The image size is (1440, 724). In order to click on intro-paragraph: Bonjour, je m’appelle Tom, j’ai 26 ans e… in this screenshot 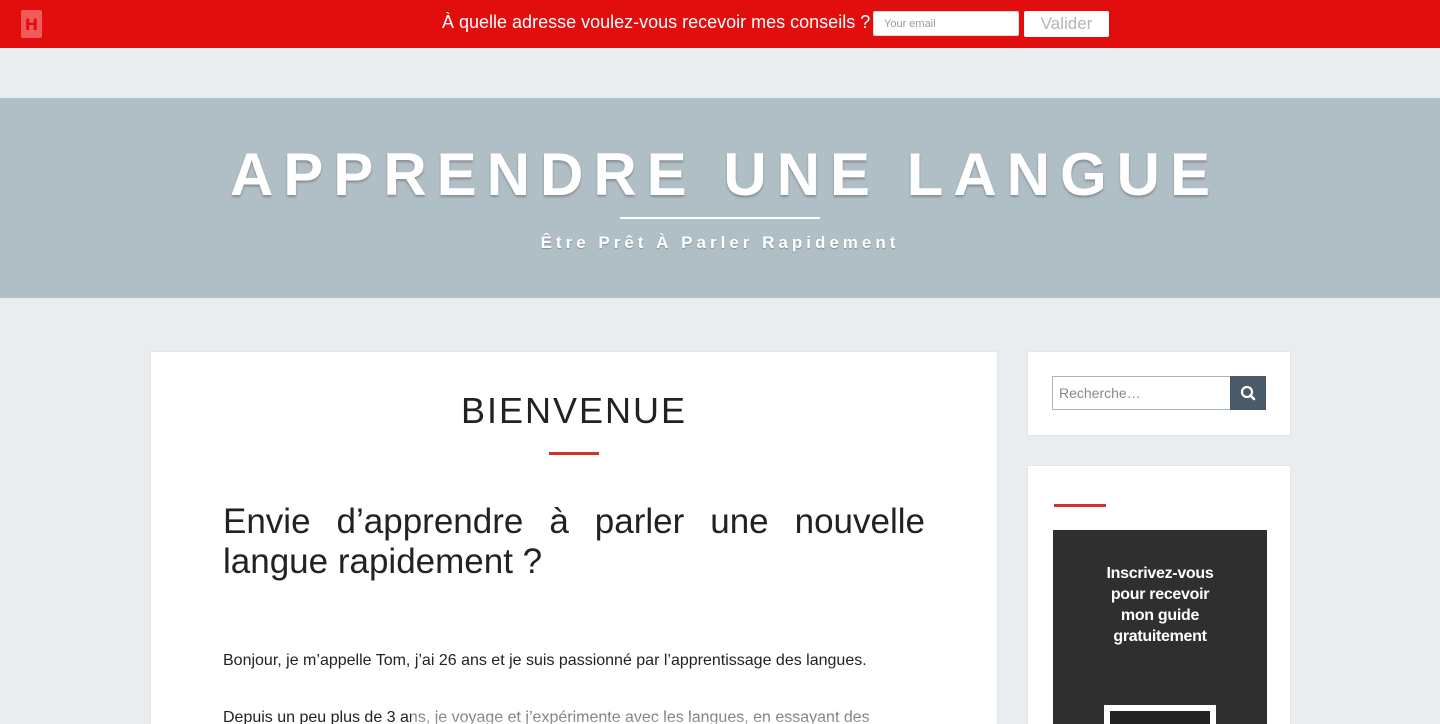, I will do `click(545, 660)`.